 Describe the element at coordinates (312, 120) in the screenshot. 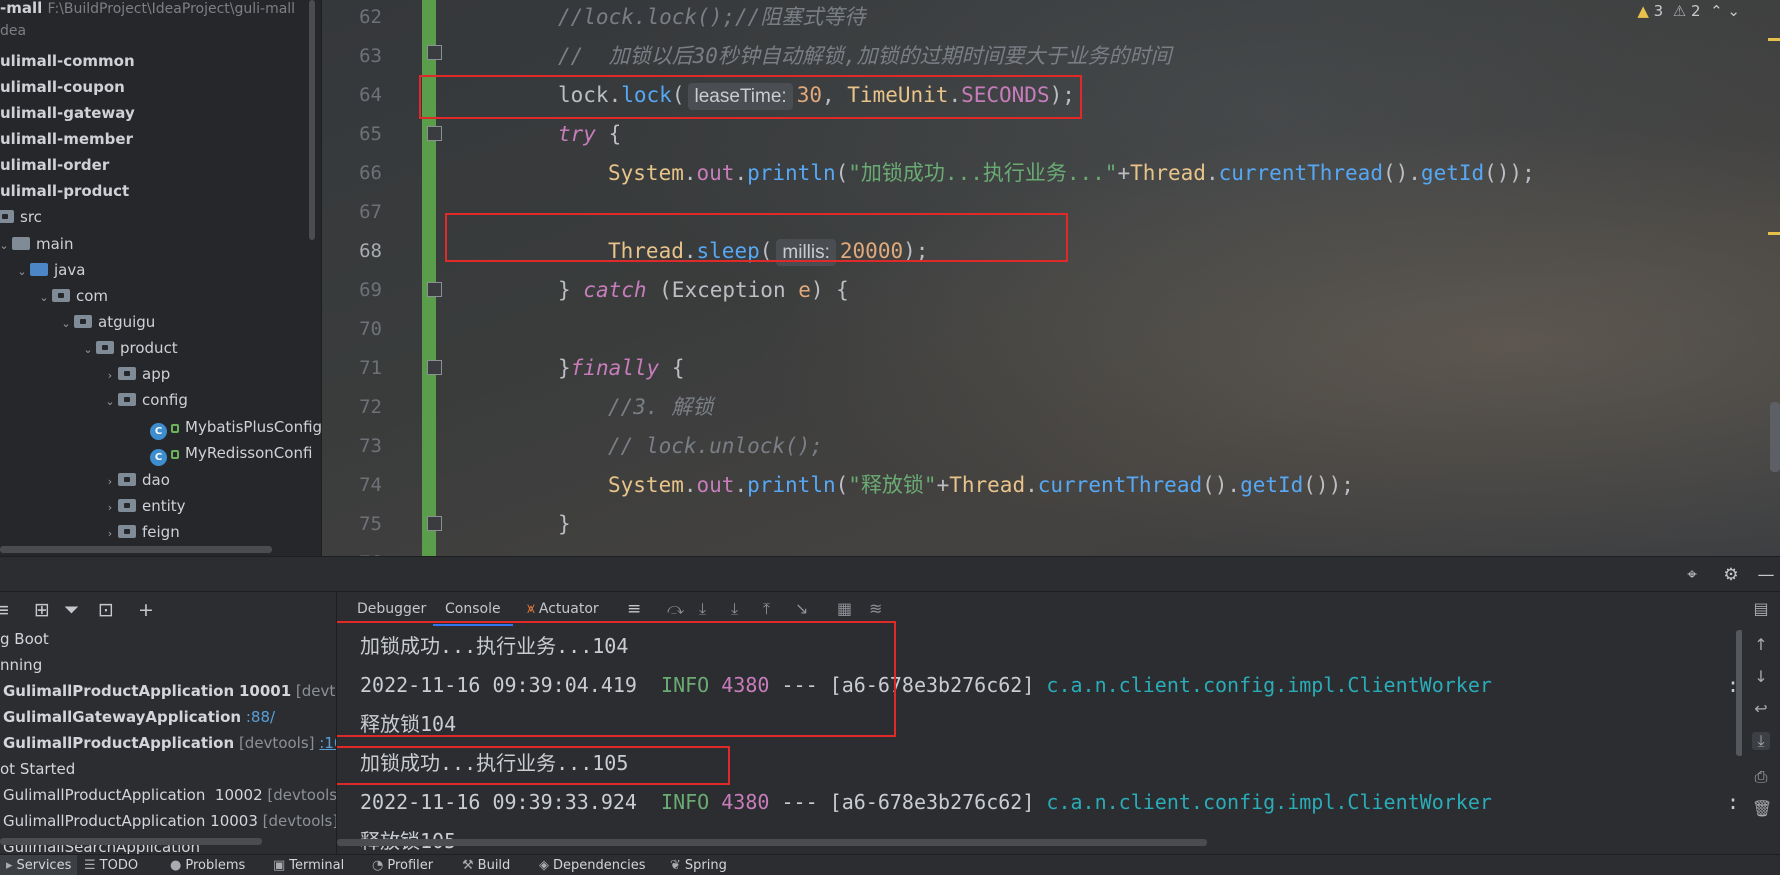

I see `project-scrollbar` at that location.